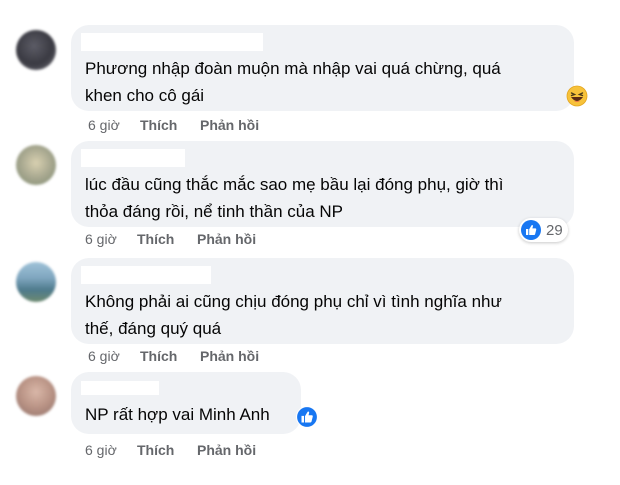 This screenshot has width=620, height=485. Describe the element at coordinates (36, 396) in the screenshot. I see `avatar` at that location.